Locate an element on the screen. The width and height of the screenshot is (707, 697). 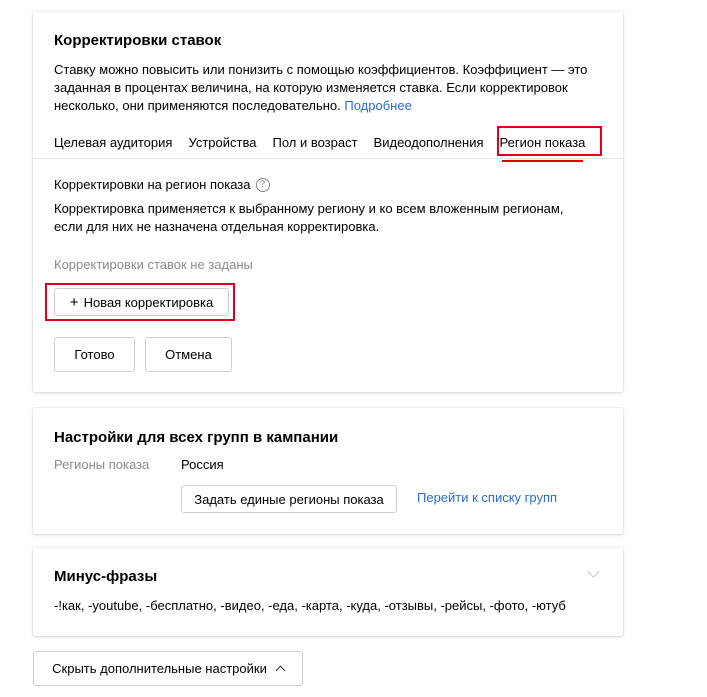
bid-adjustments-title: Корректировки ставок is located at coordinates (138, 40).